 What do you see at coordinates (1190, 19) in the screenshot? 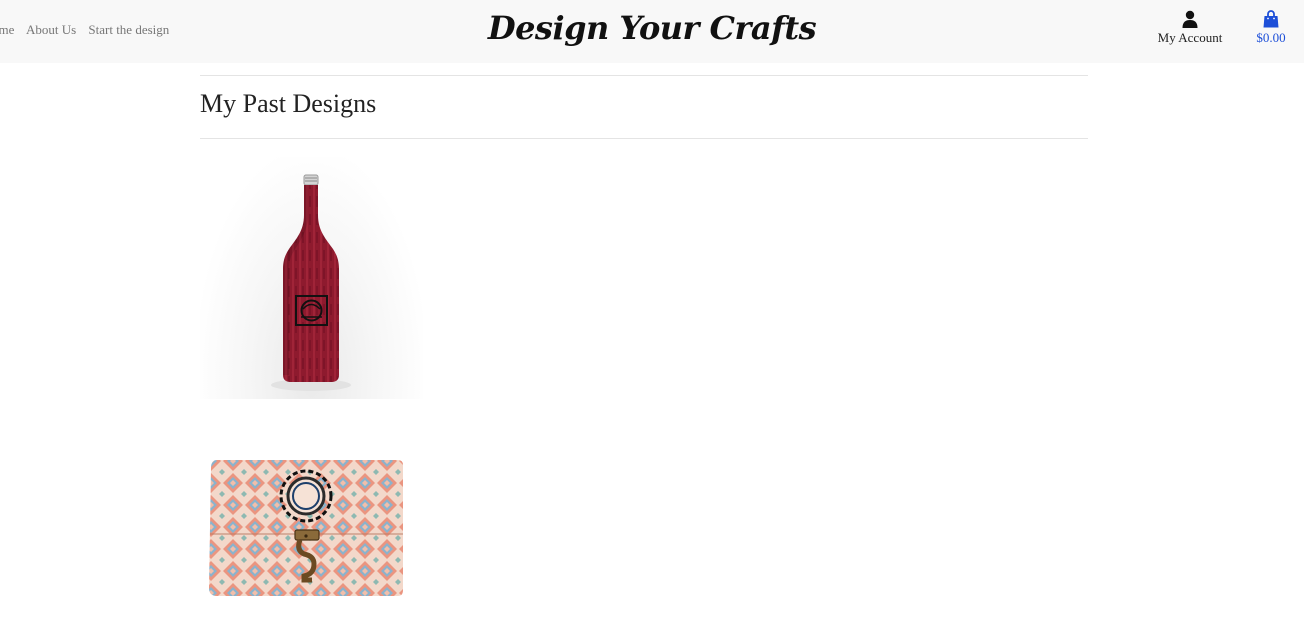
I see `user-icon` at bounding box center [1190, 19].